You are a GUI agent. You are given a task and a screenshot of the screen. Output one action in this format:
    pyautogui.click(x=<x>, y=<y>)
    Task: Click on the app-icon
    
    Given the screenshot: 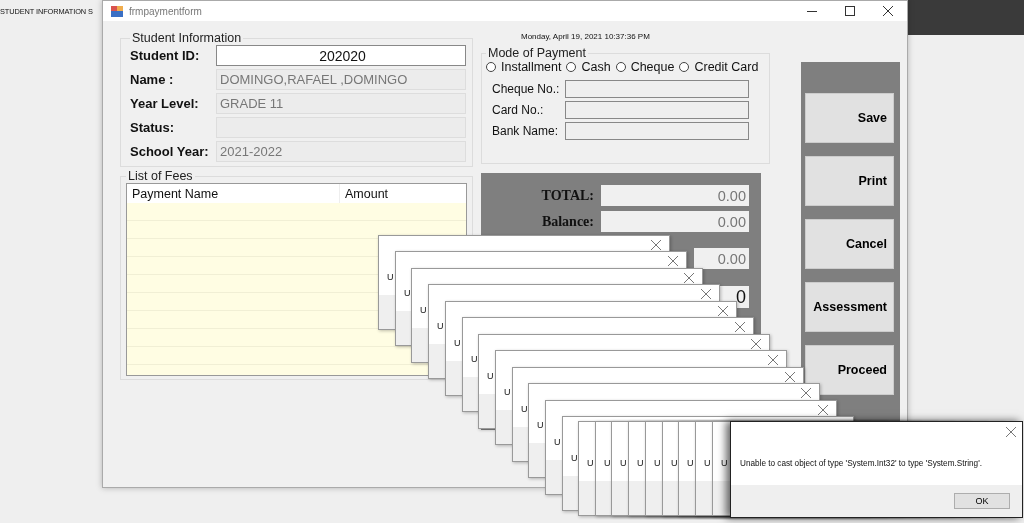 What is the action you would take?
    pyautogui.click(x=117, y=11)
    